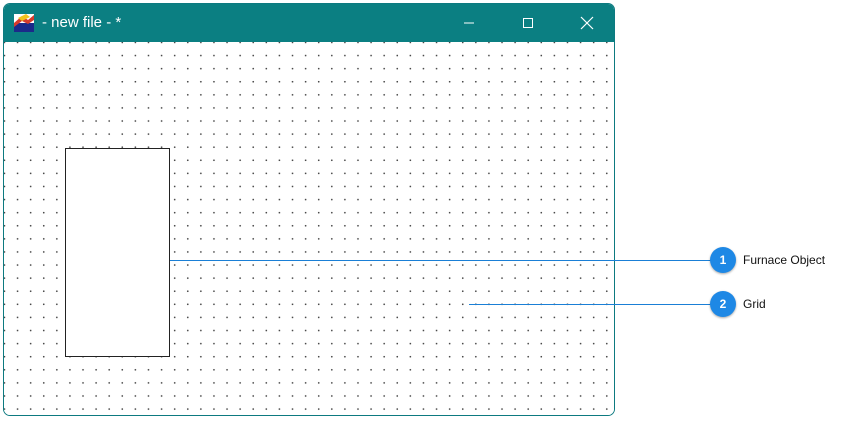 The width and height of the screenshot is (848, 421). What do you see at coordinates (723, 304) in the screenshot?
I see `callout-badge-grid: 2` at bounding box center [723, 304].